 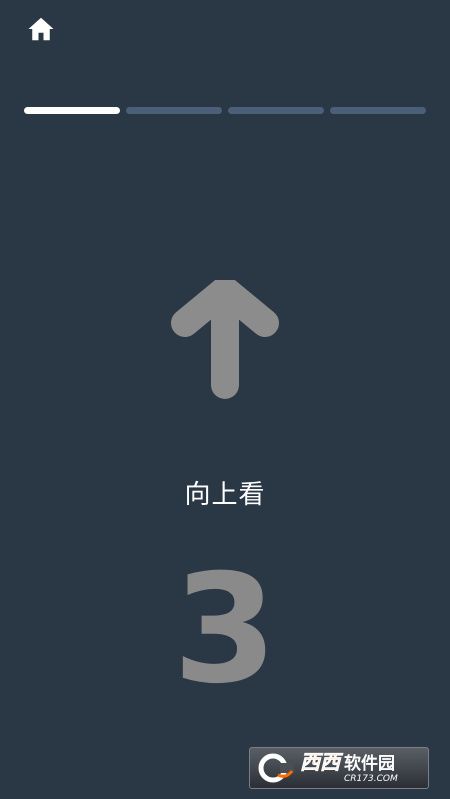 I want to click on countdown-number: 3, so click(x=225, y=630).